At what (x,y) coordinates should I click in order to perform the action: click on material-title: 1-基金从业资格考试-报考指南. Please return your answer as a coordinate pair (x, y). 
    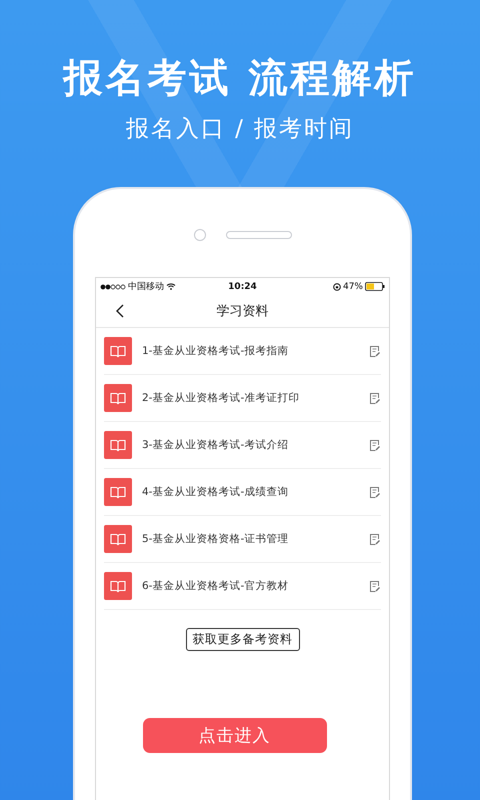
    Looking at the image, I should click on (255, 351).